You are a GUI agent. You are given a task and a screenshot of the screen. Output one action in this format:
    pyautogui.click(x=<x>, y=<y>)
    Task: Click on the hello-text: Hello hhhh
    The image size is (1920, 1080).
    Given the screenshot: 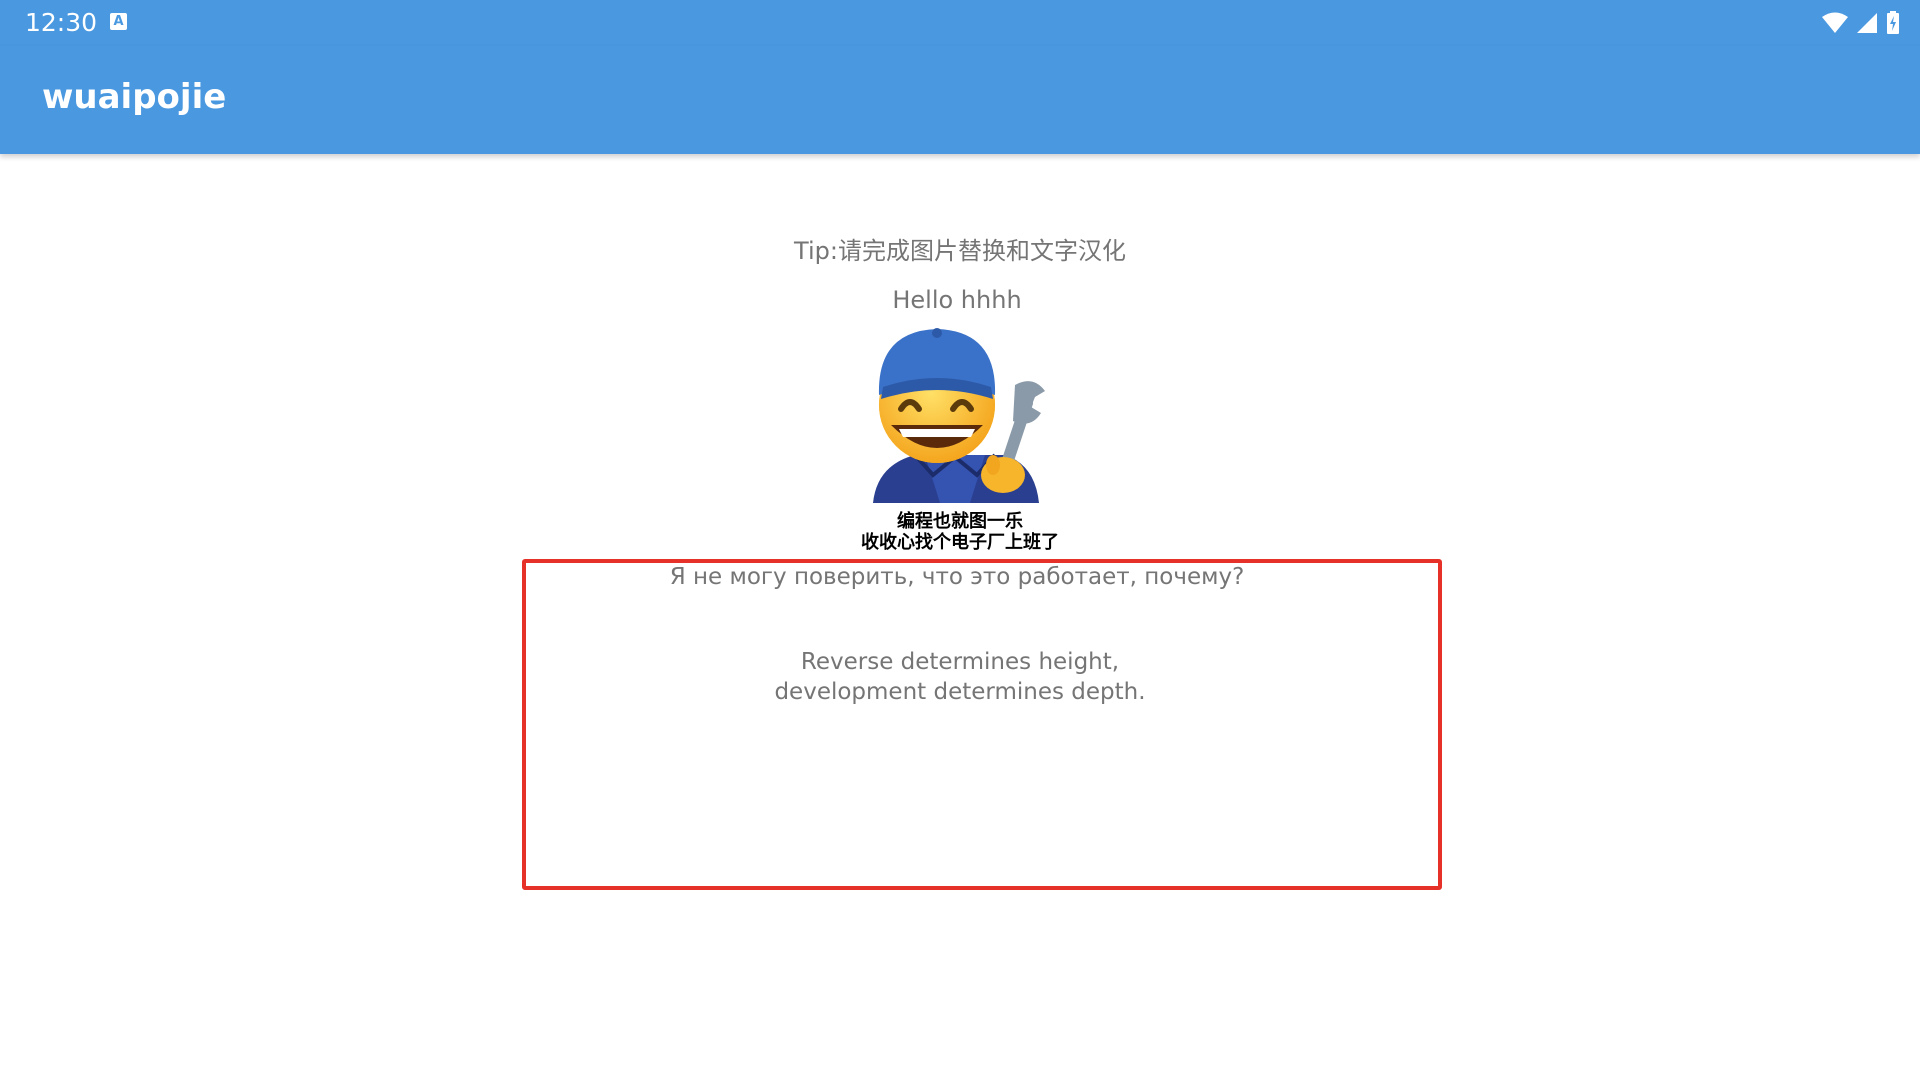 What is the action you would take?
    pyautogui.click(x=957, y=300)
    